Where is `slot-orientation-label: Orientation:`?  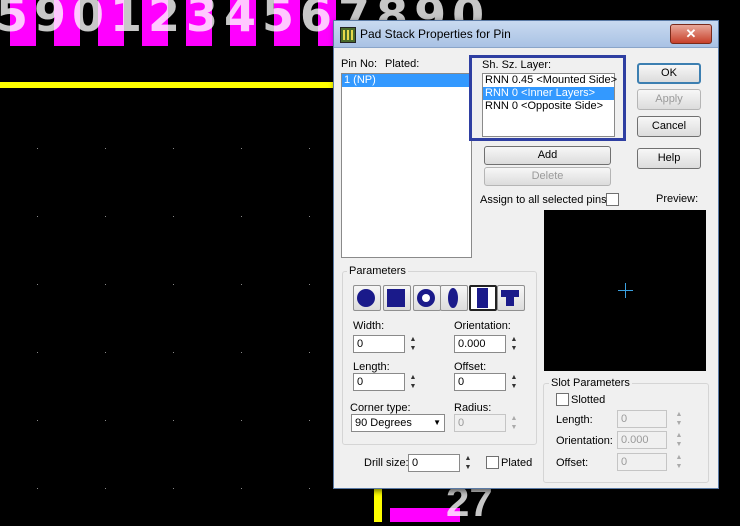 slot-orientation-label: Orientation: is located at coordinates (584, 441).